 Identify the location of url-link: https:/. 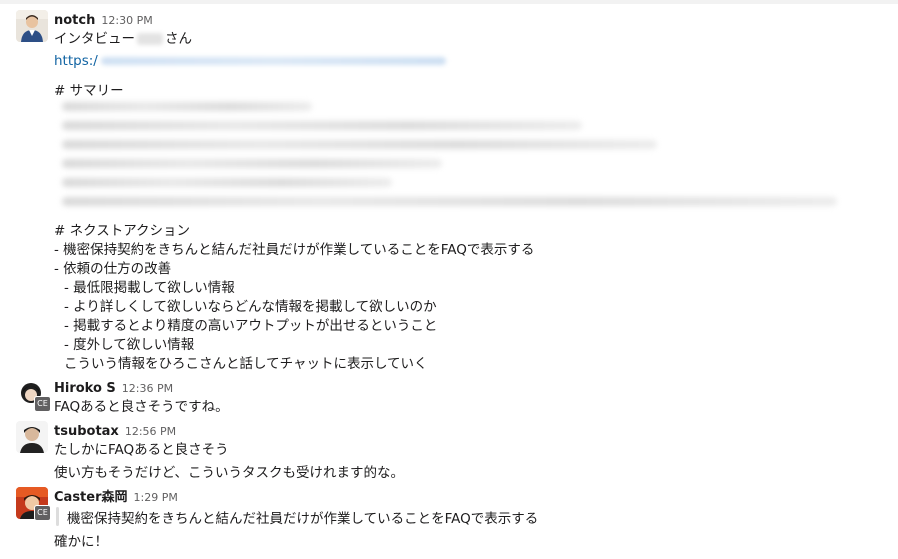
(76, 61).